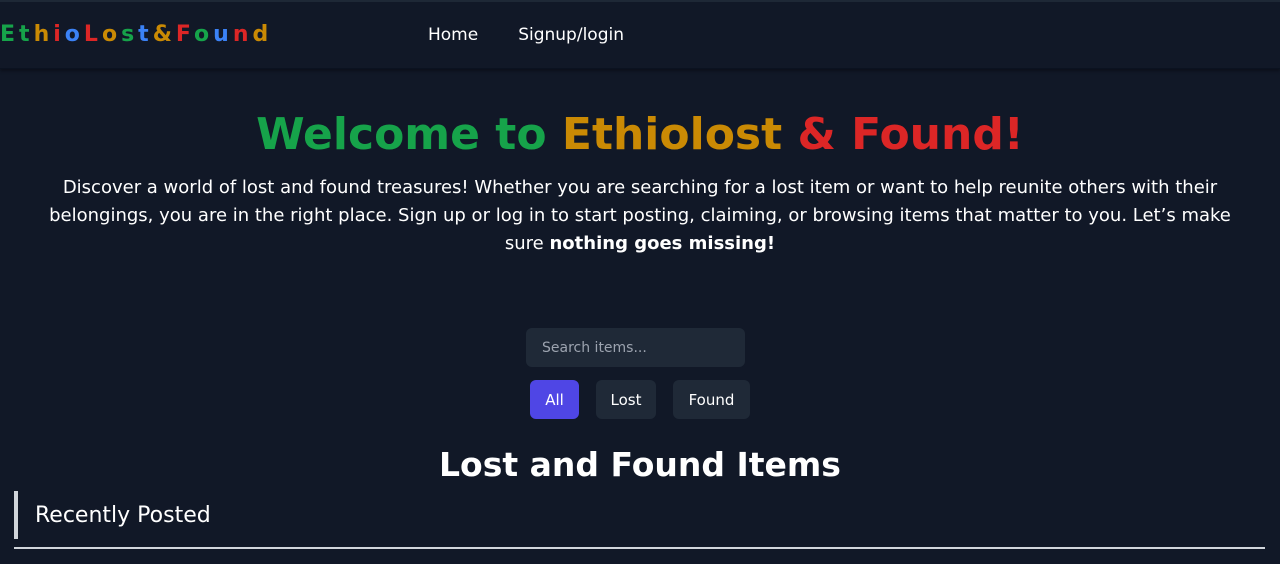  What do you see at coordinates (185, 34) in the screenshot?
I see `logo-letter: F` at bounding box center [185, 34].